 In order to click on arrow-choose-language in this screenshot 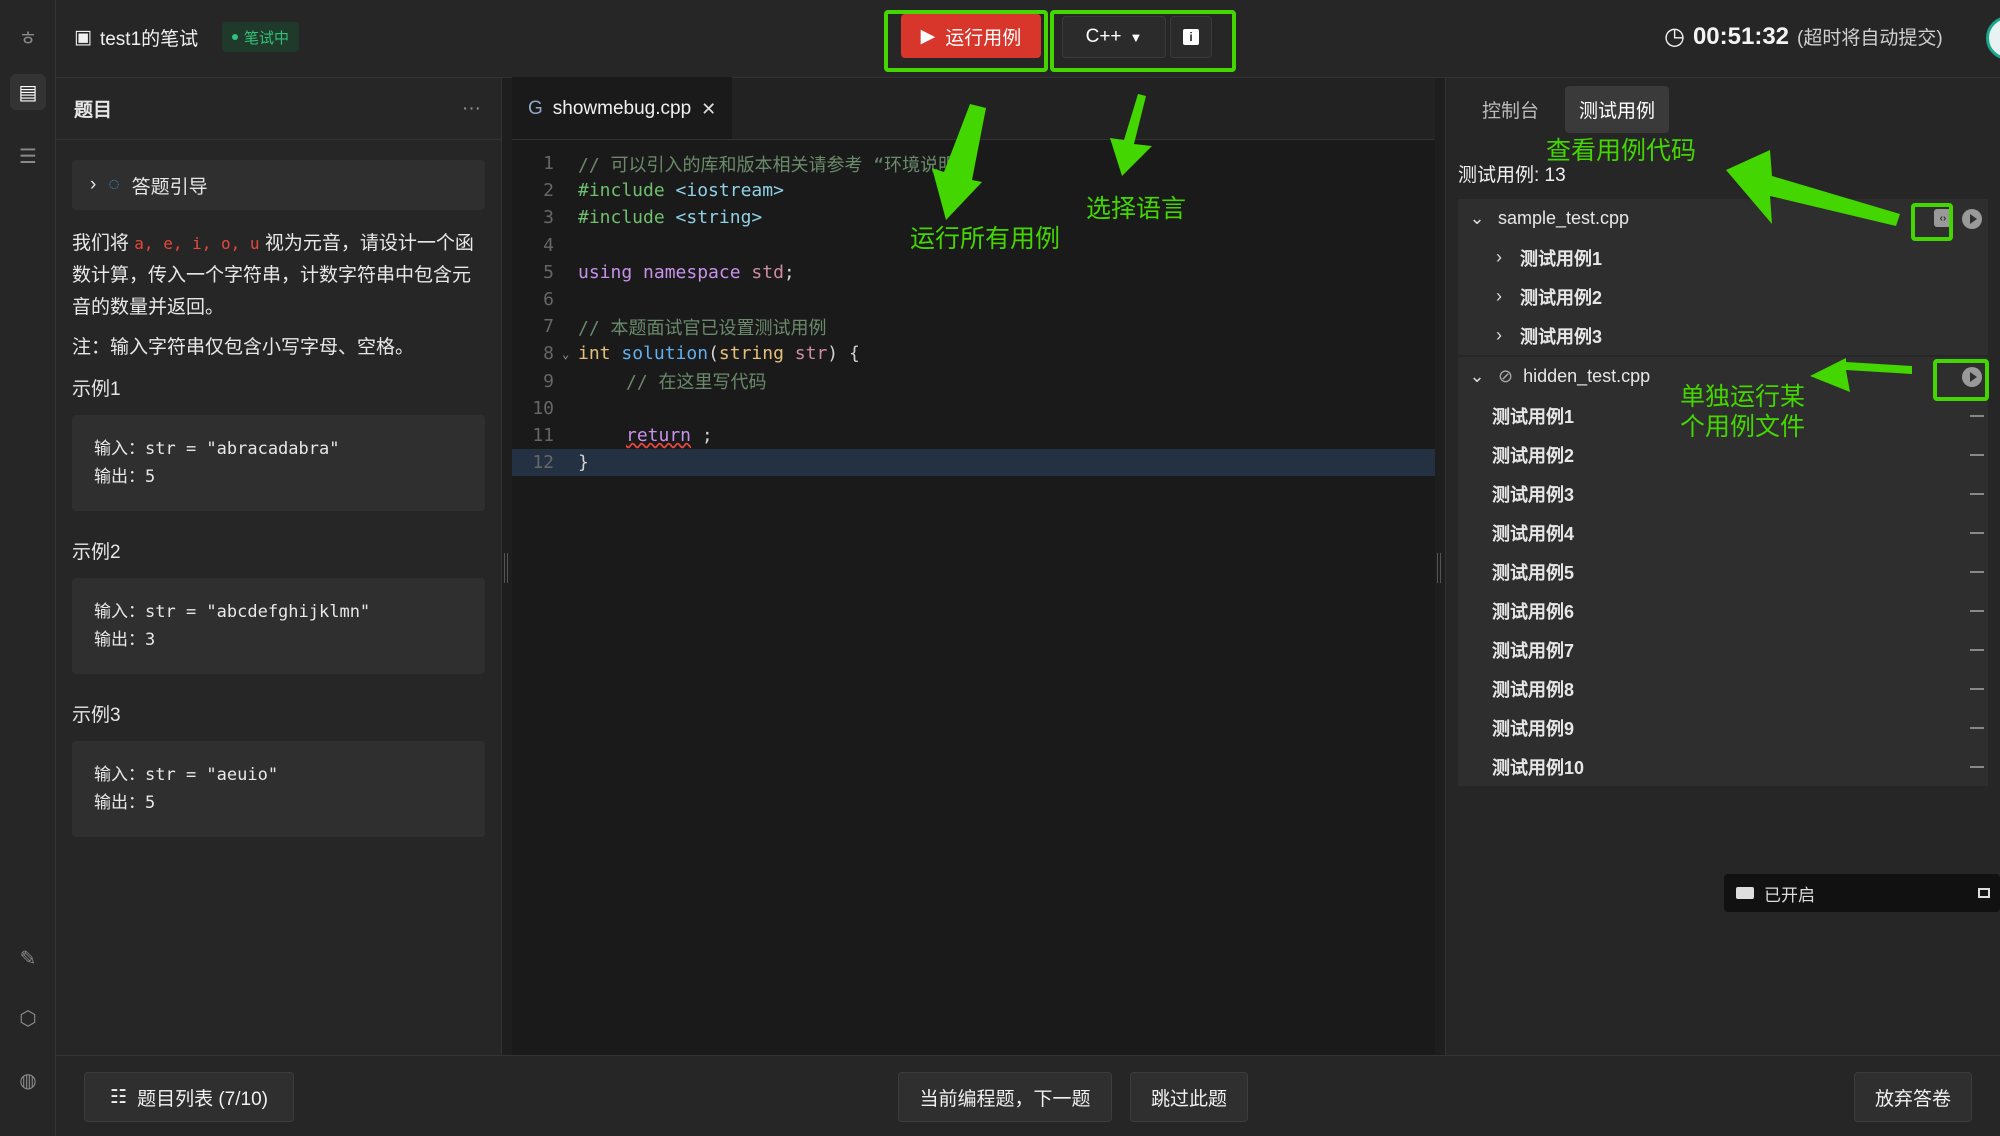, I will do `click(1131, 135)`.